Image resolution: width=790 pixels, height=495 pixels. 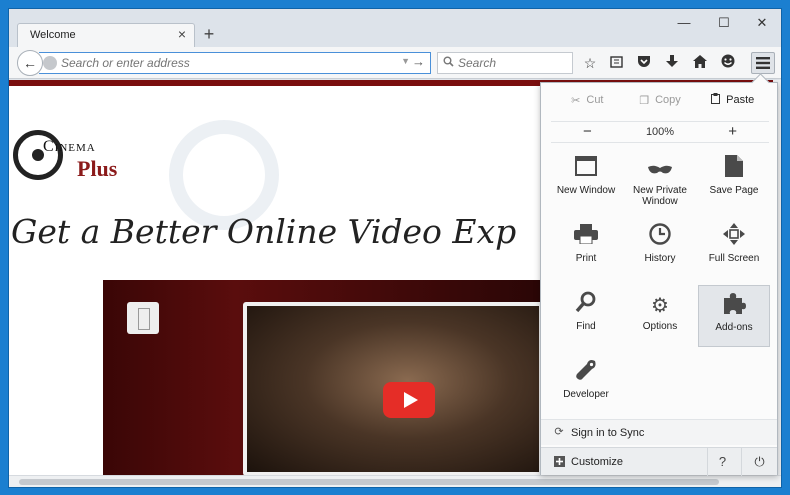 I want to click on help-icon: ?, so click(x=722, y=462).